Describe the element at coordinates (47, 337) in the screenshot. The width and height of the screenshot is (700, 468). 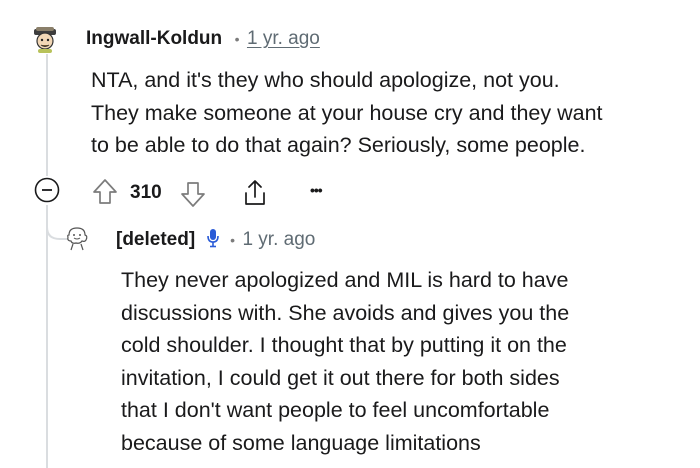
I see `thread-line-lower` at that location.